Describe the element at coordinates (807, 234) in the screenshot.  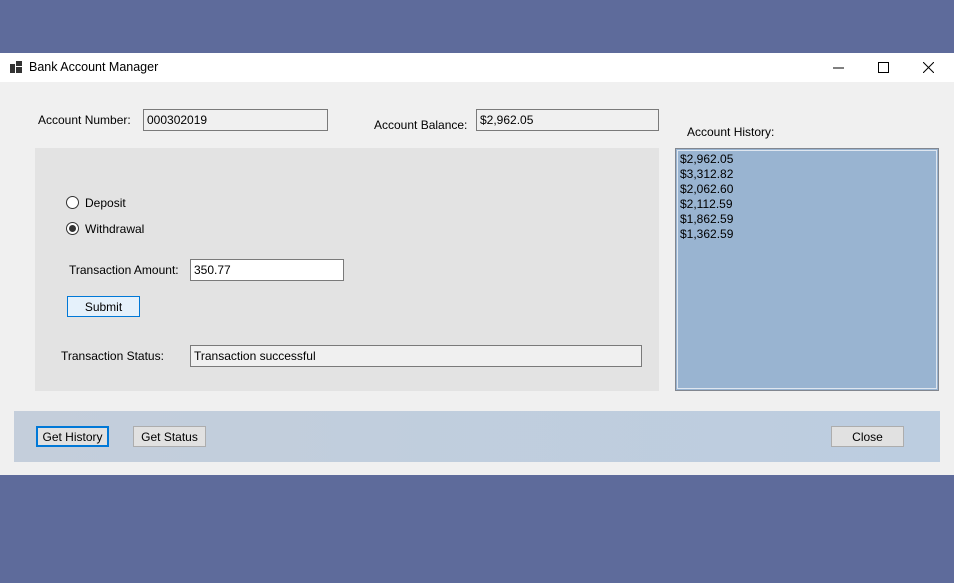
I see `list-item: $1,362.59` at that location.